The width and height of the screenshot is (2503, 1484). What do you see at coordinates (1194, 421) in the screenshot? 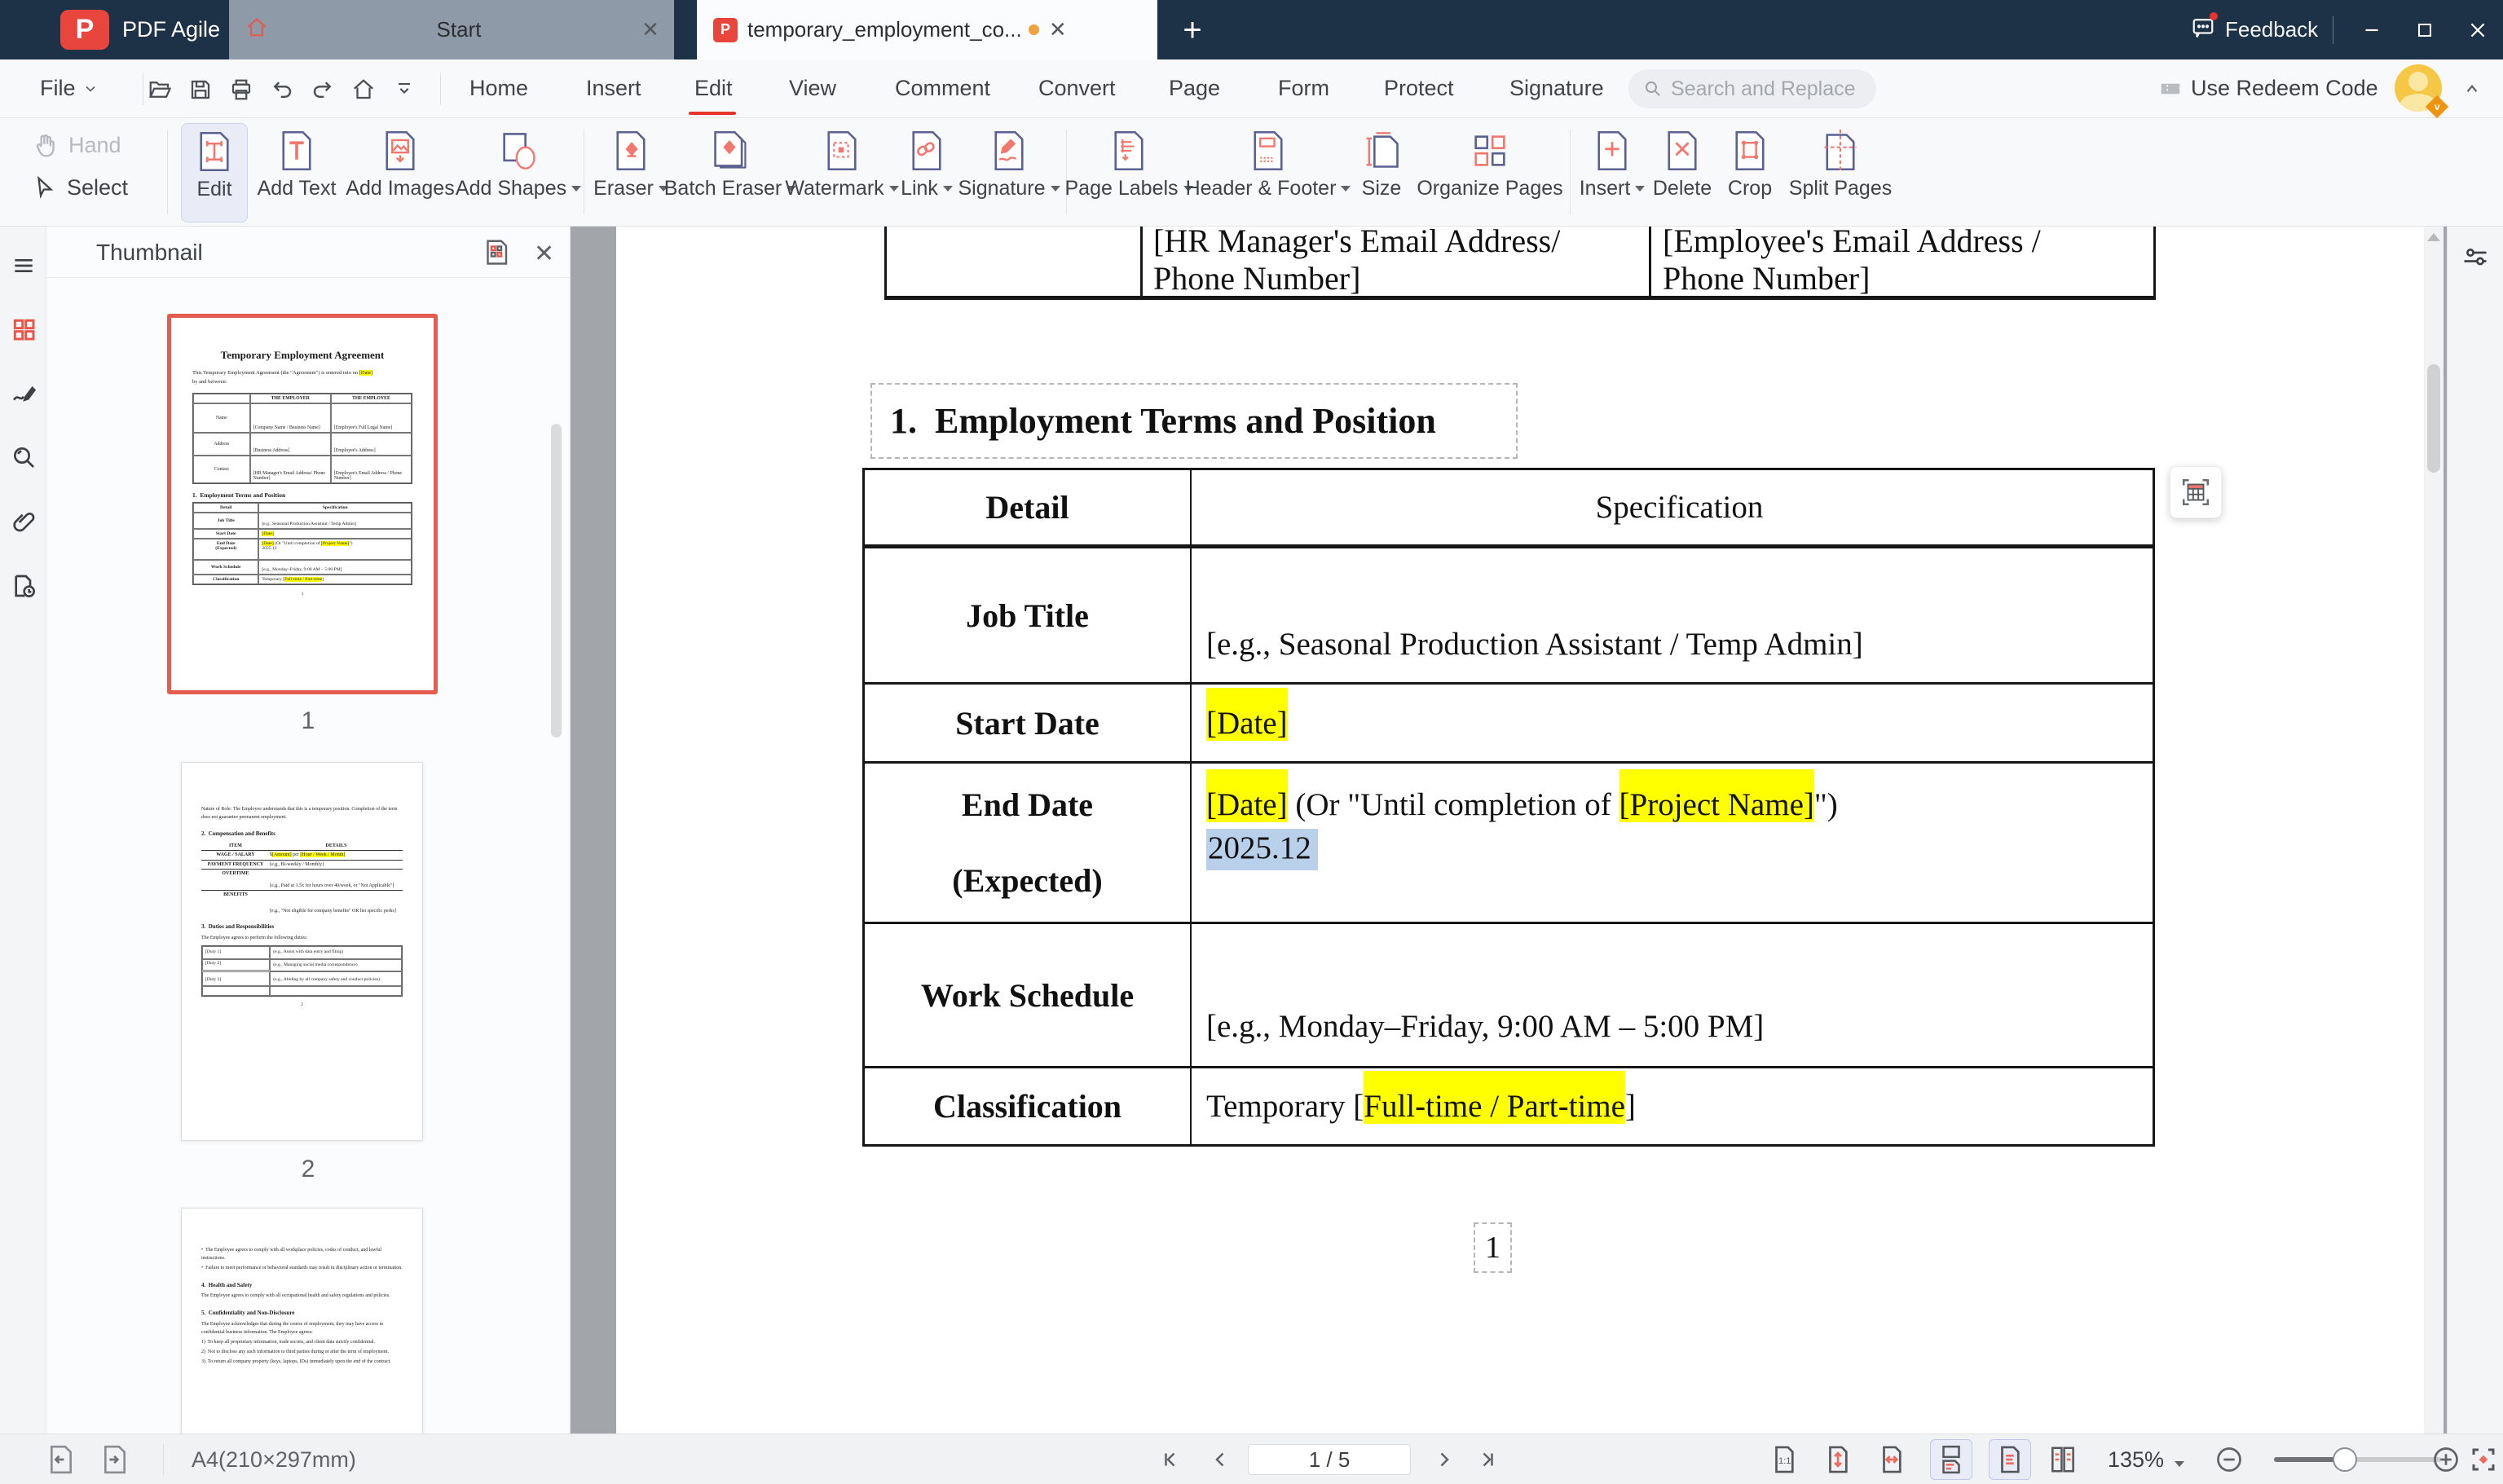
I see `section-heading-editbox: 1. Employment Terms and Position` at bounding box center [1194, 421].